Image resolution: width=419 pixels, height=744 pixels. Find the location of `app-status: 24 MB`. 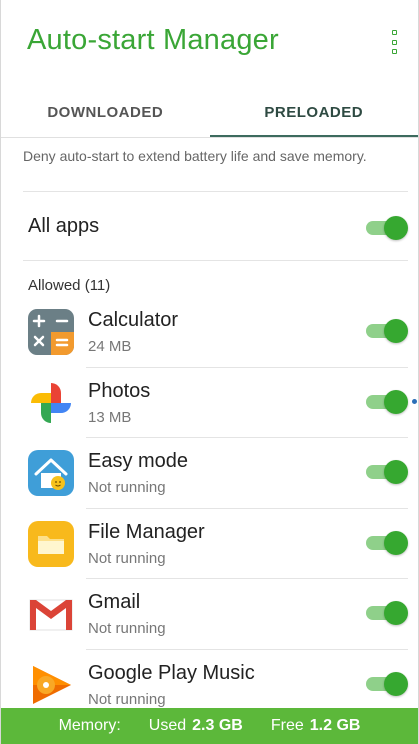

app-status: 24 MB is located at coordinates (110, 346).